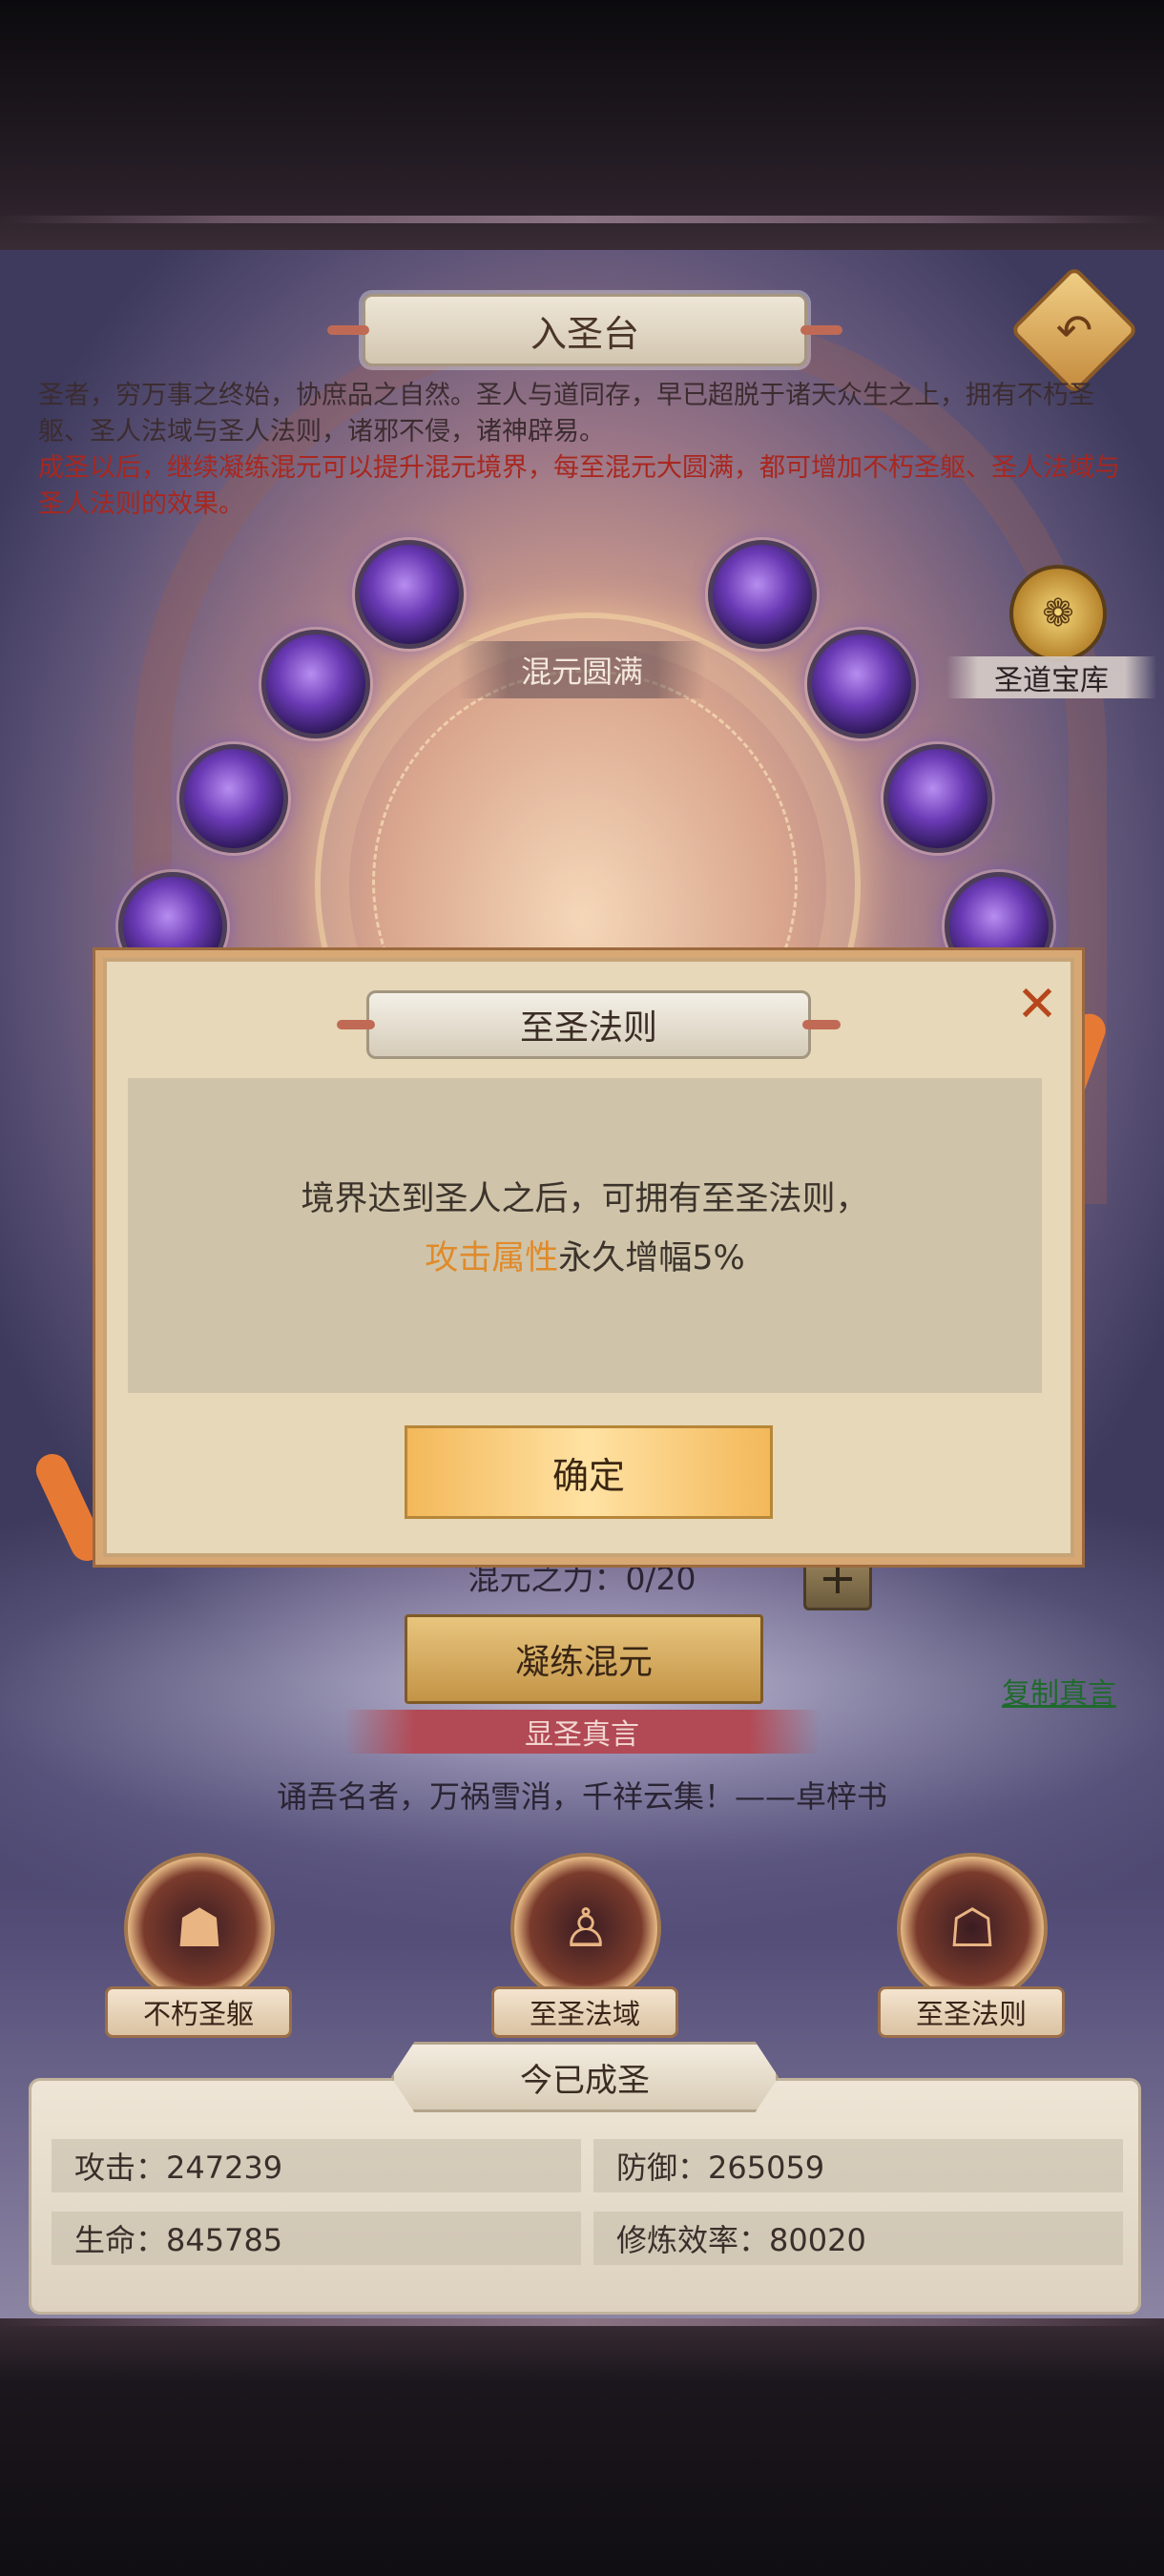 This screenshot has height=2576, width=1164. I want to click on confirm-button: 确定, so click(589, 1472).